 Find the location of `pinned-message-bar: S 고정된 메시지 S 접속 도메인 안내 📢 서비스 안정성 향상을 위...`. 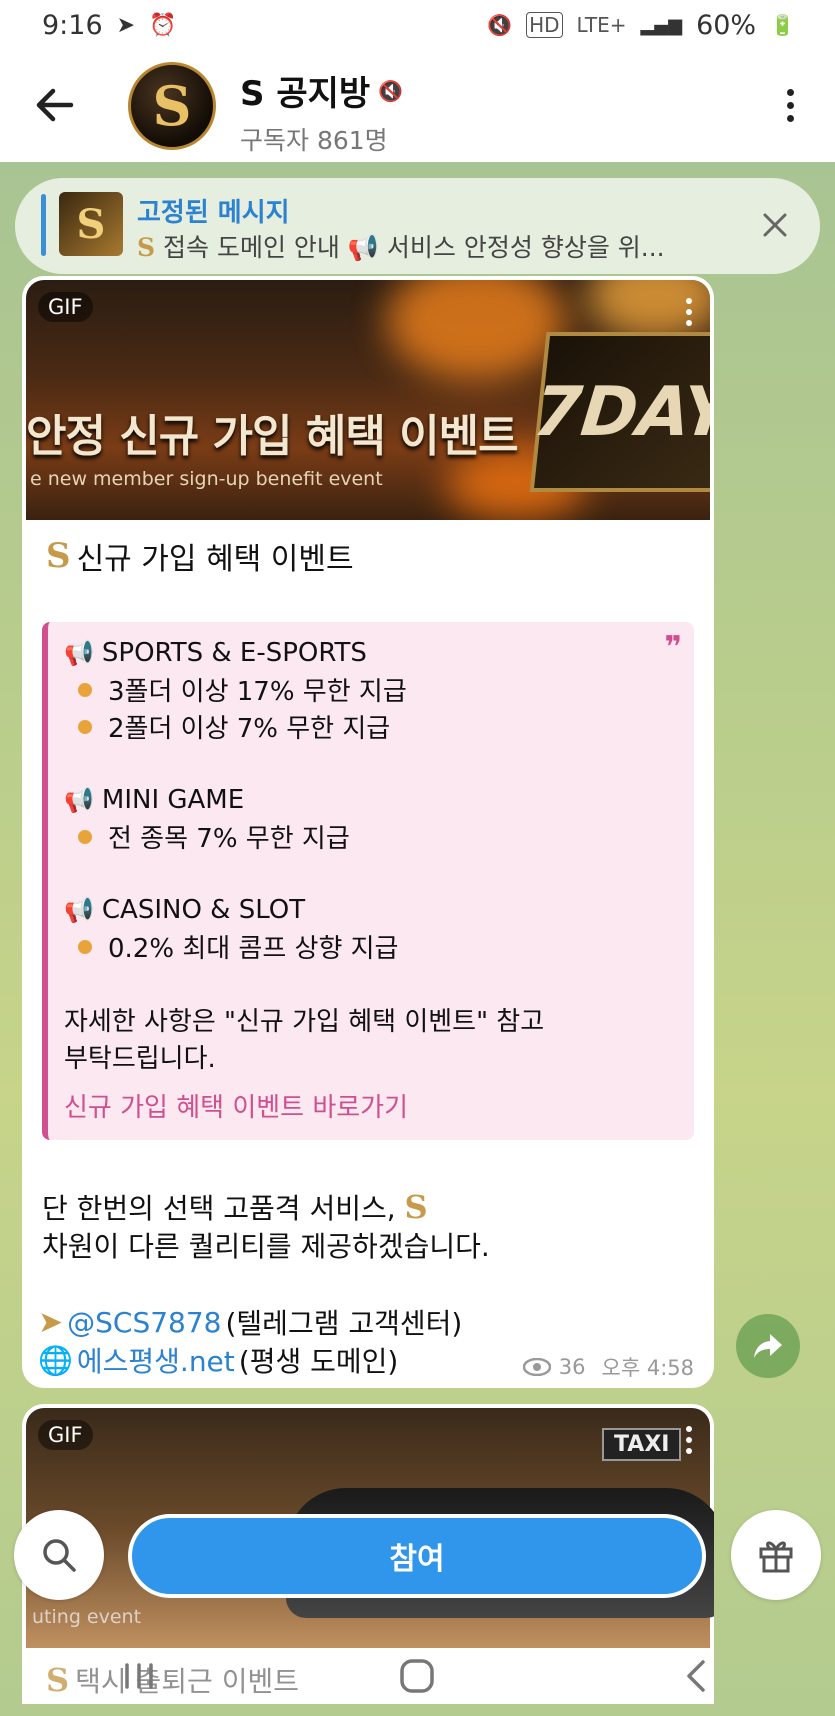

pinned-message-bar: S 고정된 메시지 S 접속 도메인 안내 📢 서비스 안정성 향상을 위... is located at coordinates (417, 226).